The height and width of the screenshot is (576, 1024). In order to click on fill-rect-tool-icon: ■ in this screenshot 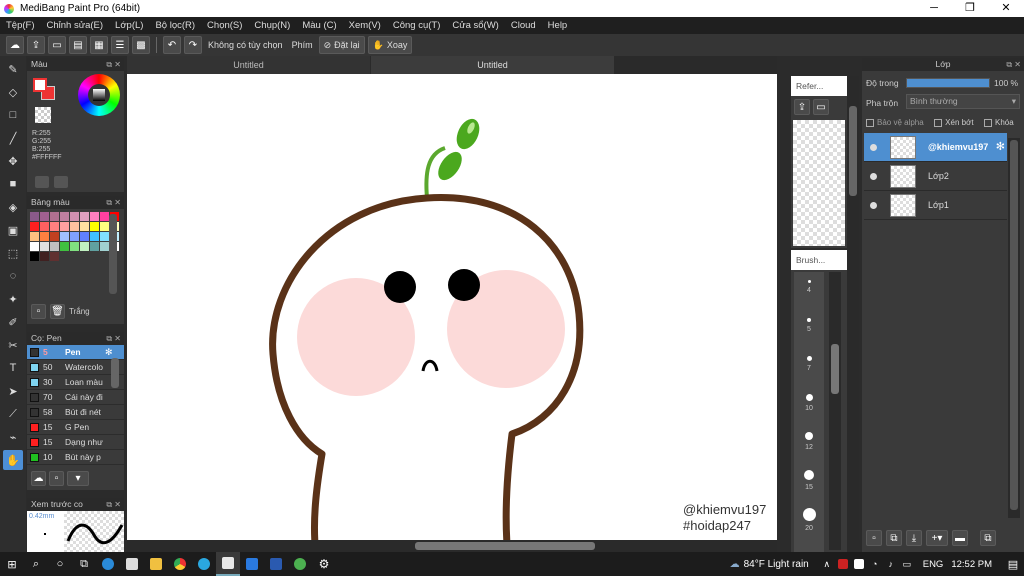, I will do `click(13, 184)`.